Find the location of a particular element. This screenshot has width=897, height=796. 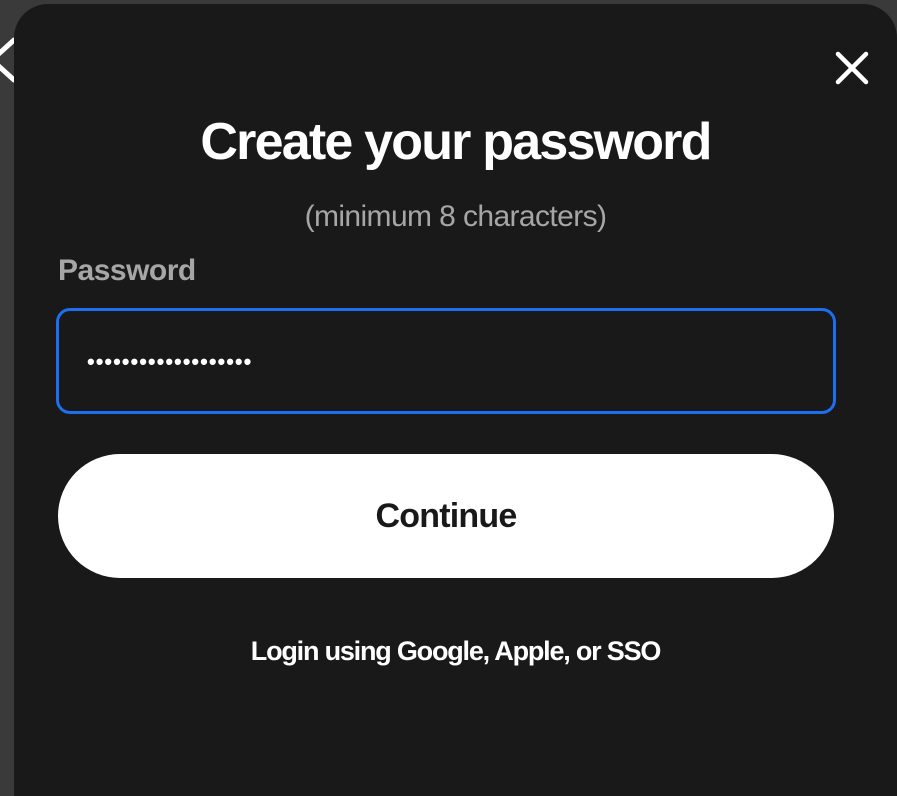

password-field is located at coordinates (446, 361).